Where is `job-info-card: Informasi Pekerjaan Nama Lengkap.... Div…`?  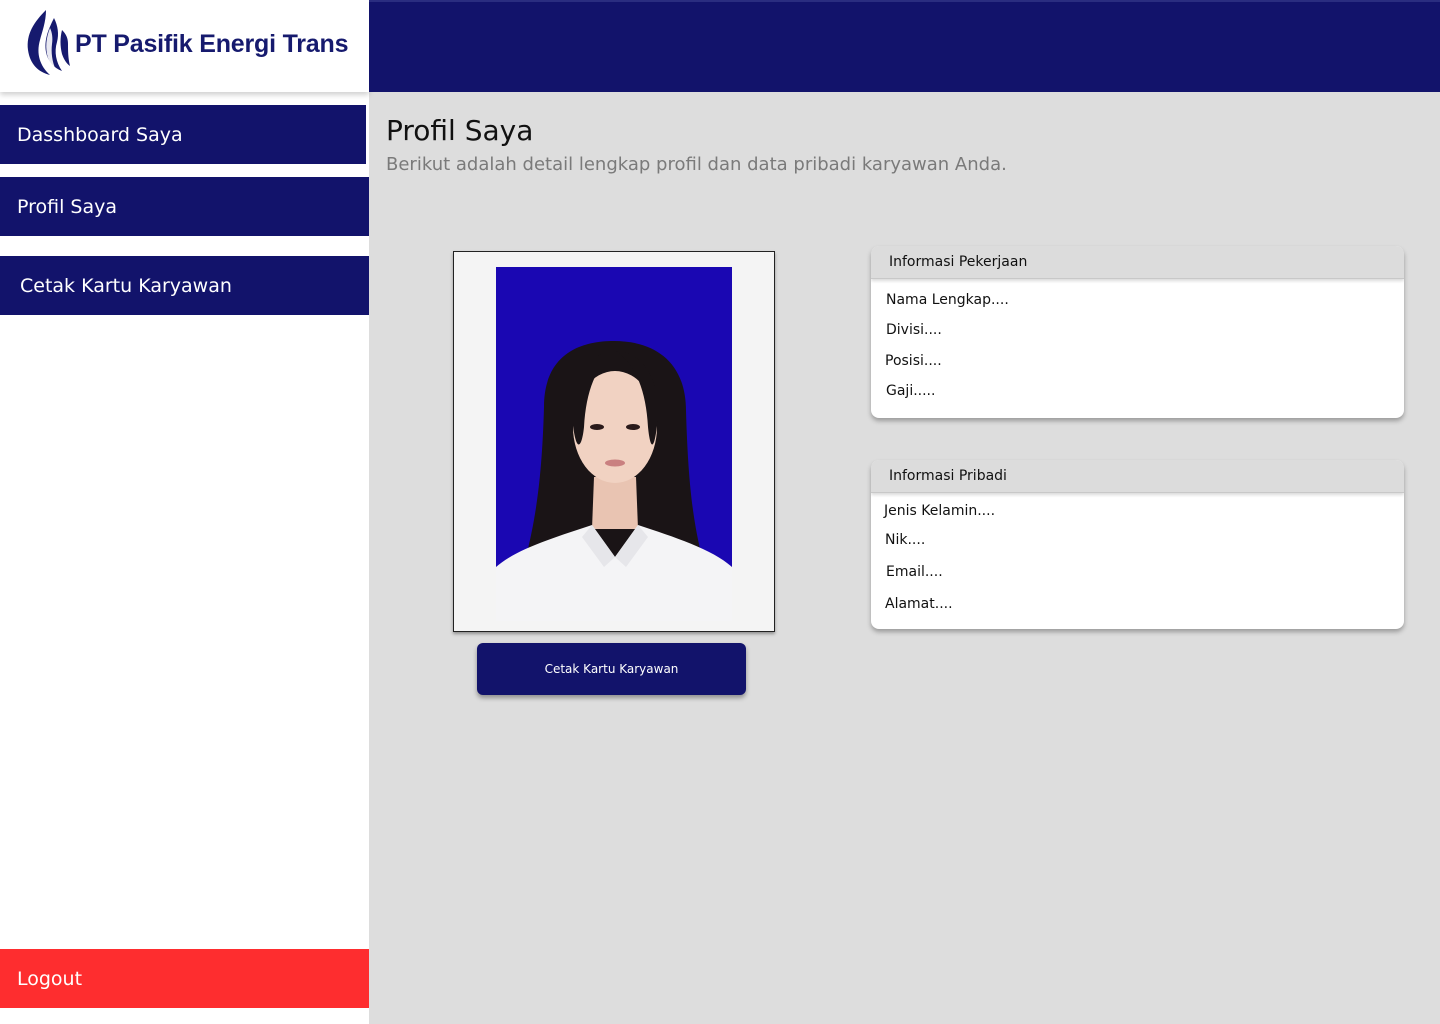
job-info-card: Informasi Pekerjaan Nama Lengkap.... Div… is located at coordinates (1137, 332).